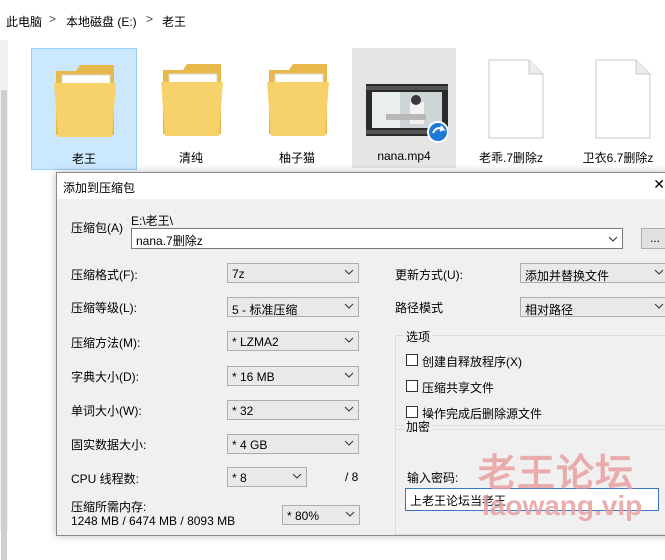 This screenshot has height=560, width=665. I want to click on file-item-laoguai-7z: 老乖.7删除z, so click(511, 108).